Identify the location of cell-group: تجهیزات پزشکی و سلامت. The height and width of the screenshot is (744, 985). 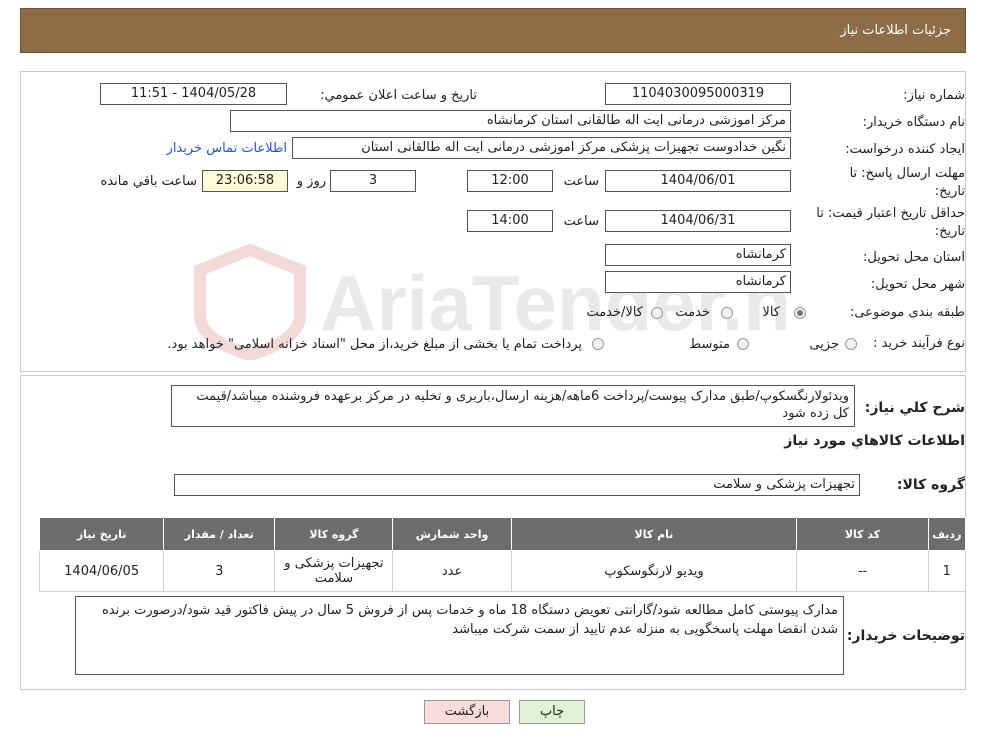
(334, 571).